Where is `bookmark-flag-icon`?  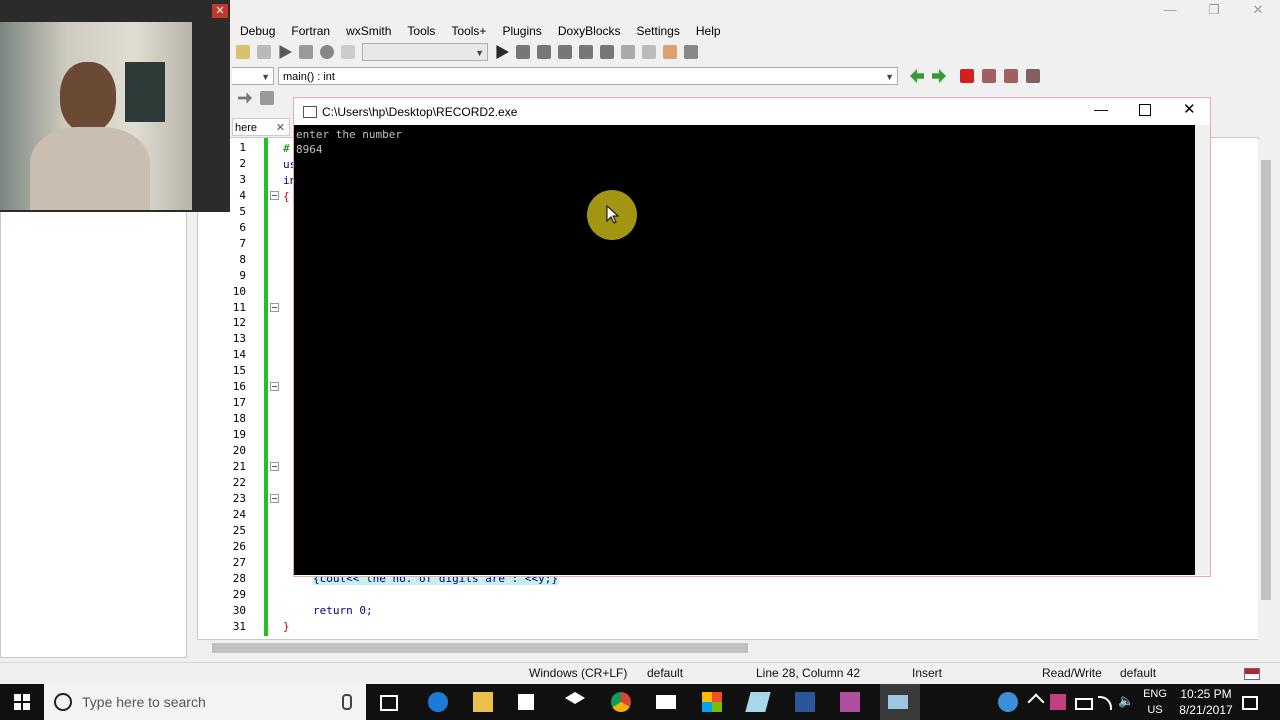 bookmark-flag-icon is located at coordinates (967, 76).